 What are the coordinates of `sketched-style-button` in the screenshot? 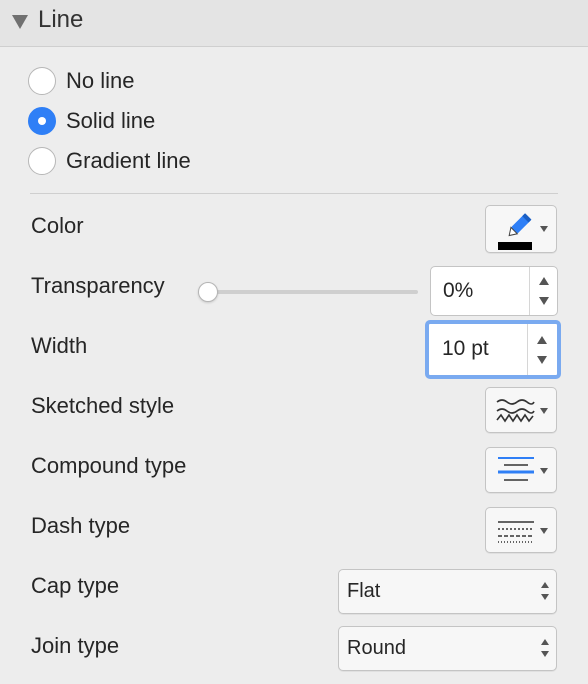 It's located at (521, 410).